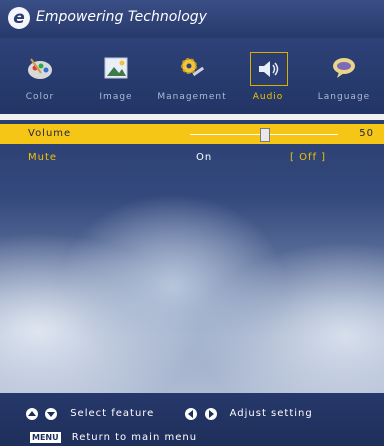 The width and height of the screenshot is (384, 446). Describe the element at coordinates (40, 68) in the screenshot. I see `color-palette-icon` at that location.